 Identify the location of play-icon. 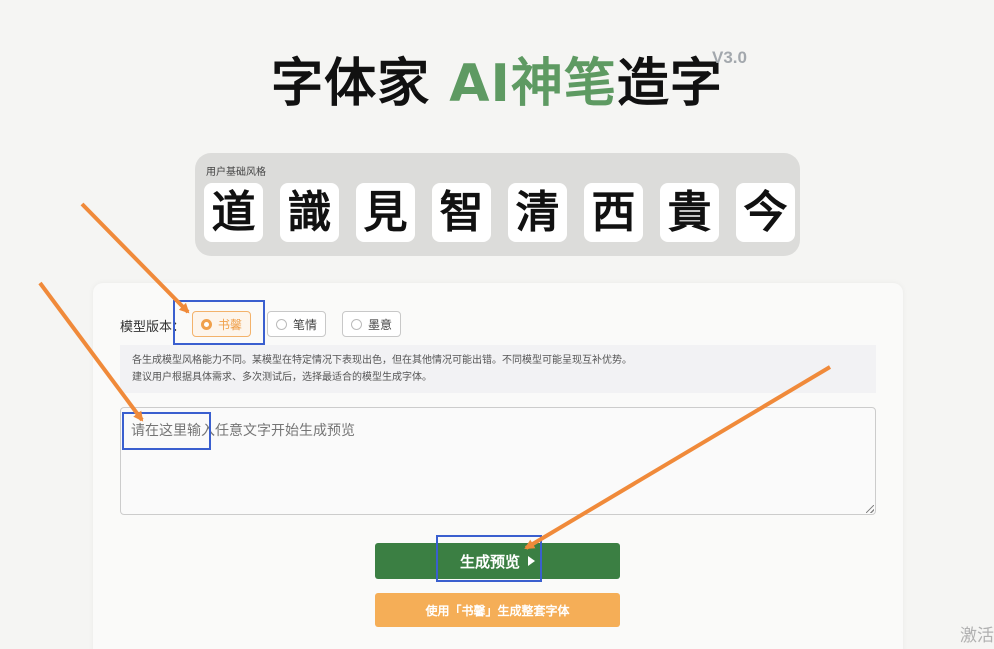
(531, 561).